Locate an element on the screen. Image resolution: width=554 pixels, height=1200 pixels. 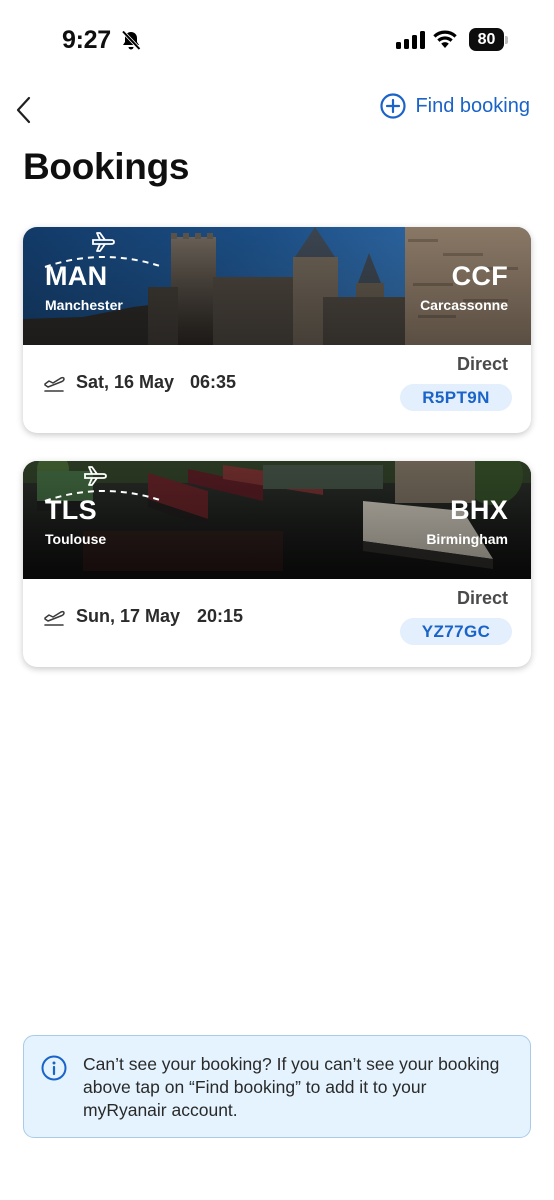
battery-icon: 80 is located at coordinates (489, 39).